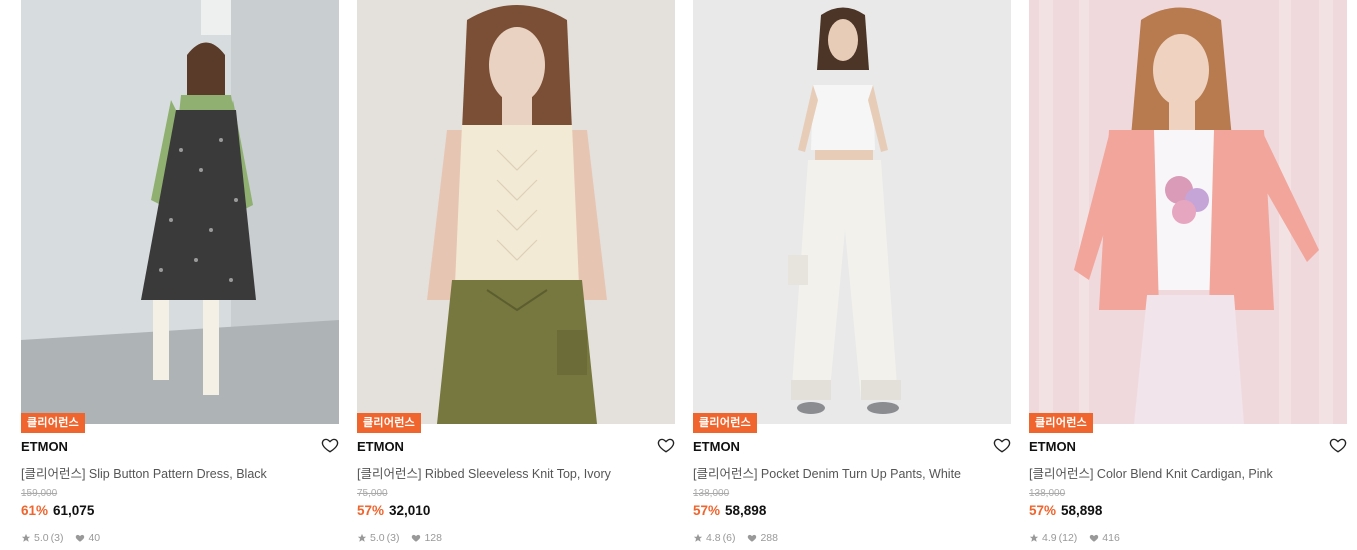 Image resolution: width=1357 pixels, height=550 pixels. Describe the element at coordinates (171, 472) in the screenshot. I see `product-title: [클리어런스] Slip Button Pattern Dress, Black` at that location.